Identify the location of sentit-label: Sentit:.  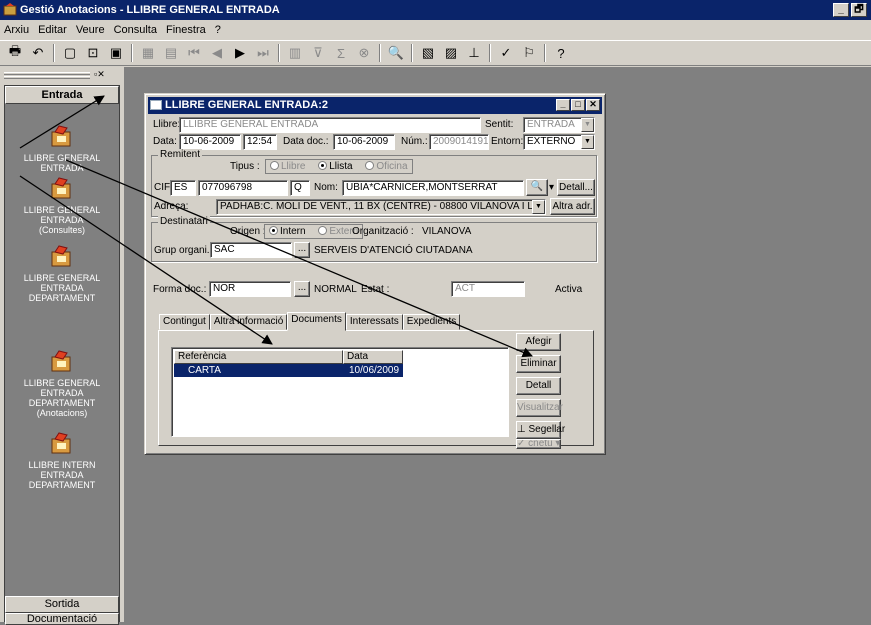
(499, 124).